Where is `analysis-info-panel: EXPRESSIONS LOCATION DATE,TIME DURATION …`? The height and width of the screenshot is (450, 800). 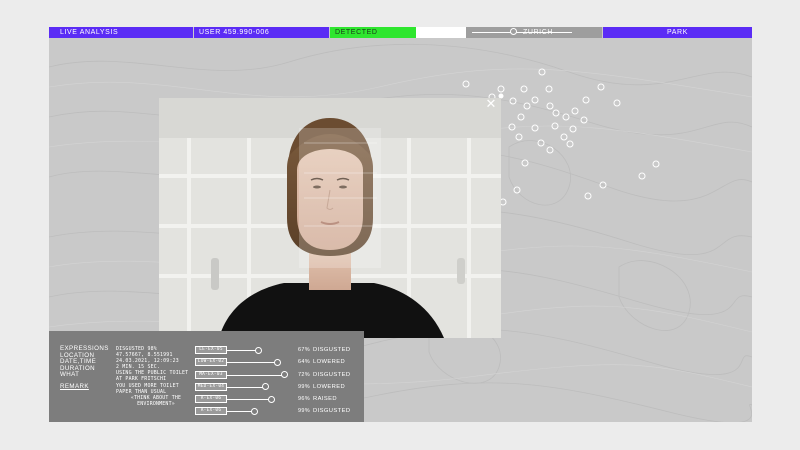 analysis-info-panel: EXPRESSIONS LOCATION DATE,TIME DURATION … is located at coordinates (206, 376).